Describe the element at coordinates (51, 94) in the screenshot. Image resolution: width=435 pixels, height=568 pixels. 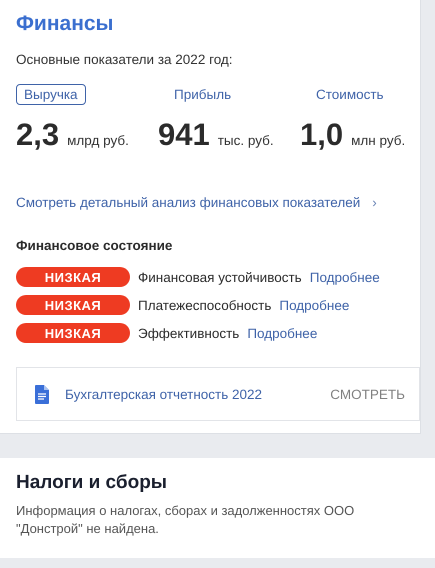
I see `metric-tab: Выручка` at that location.